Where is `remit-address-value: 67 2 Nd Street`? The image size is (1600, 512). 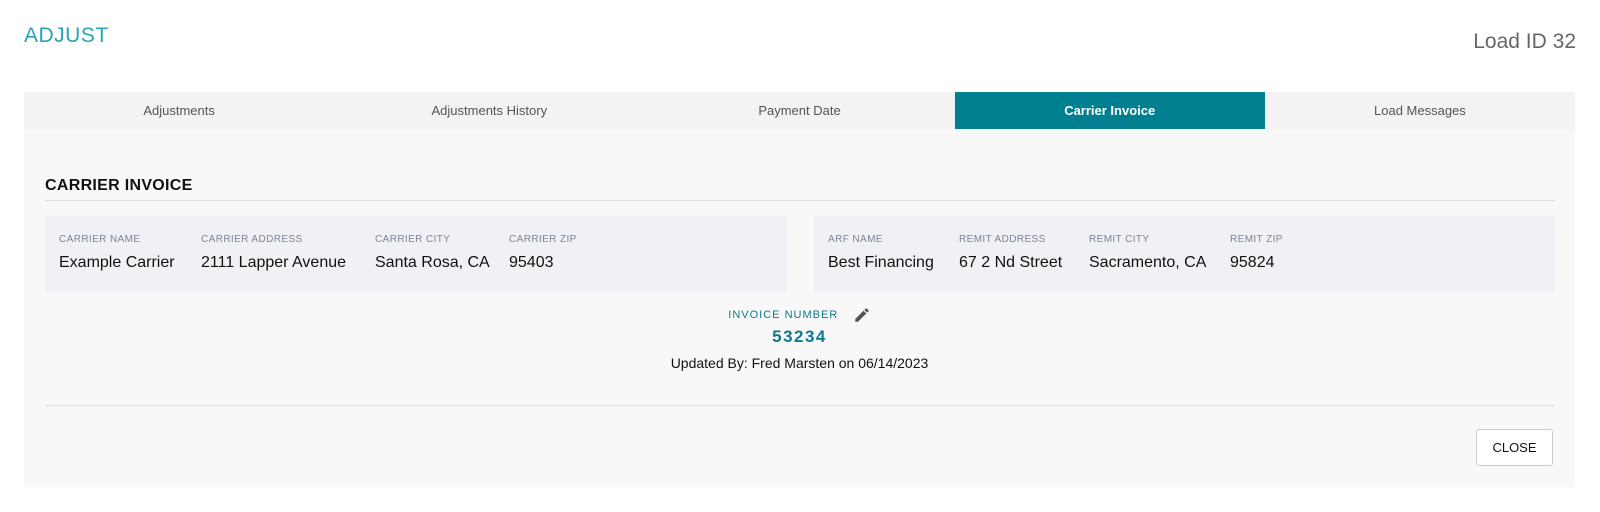
remit-address-value: 67 2 Nd Street is located at coordinates (1011, 262).